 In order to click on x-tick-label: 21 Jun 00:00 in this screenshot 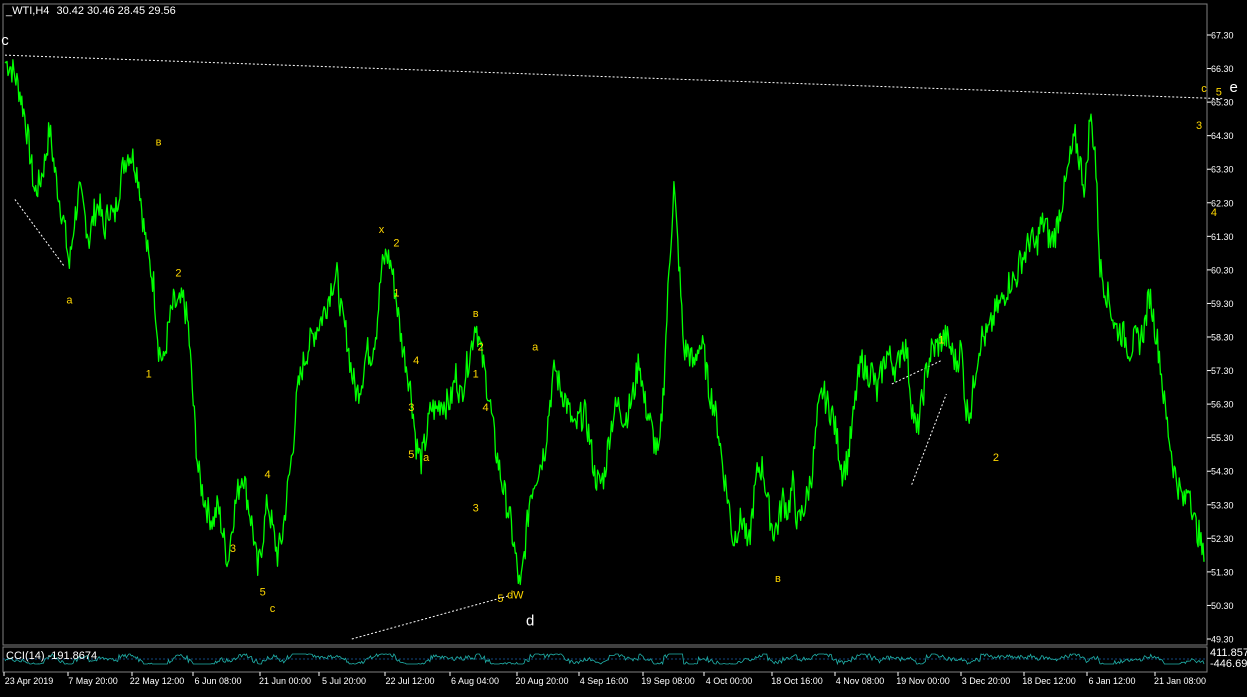, I will do `click(285, 681)`.